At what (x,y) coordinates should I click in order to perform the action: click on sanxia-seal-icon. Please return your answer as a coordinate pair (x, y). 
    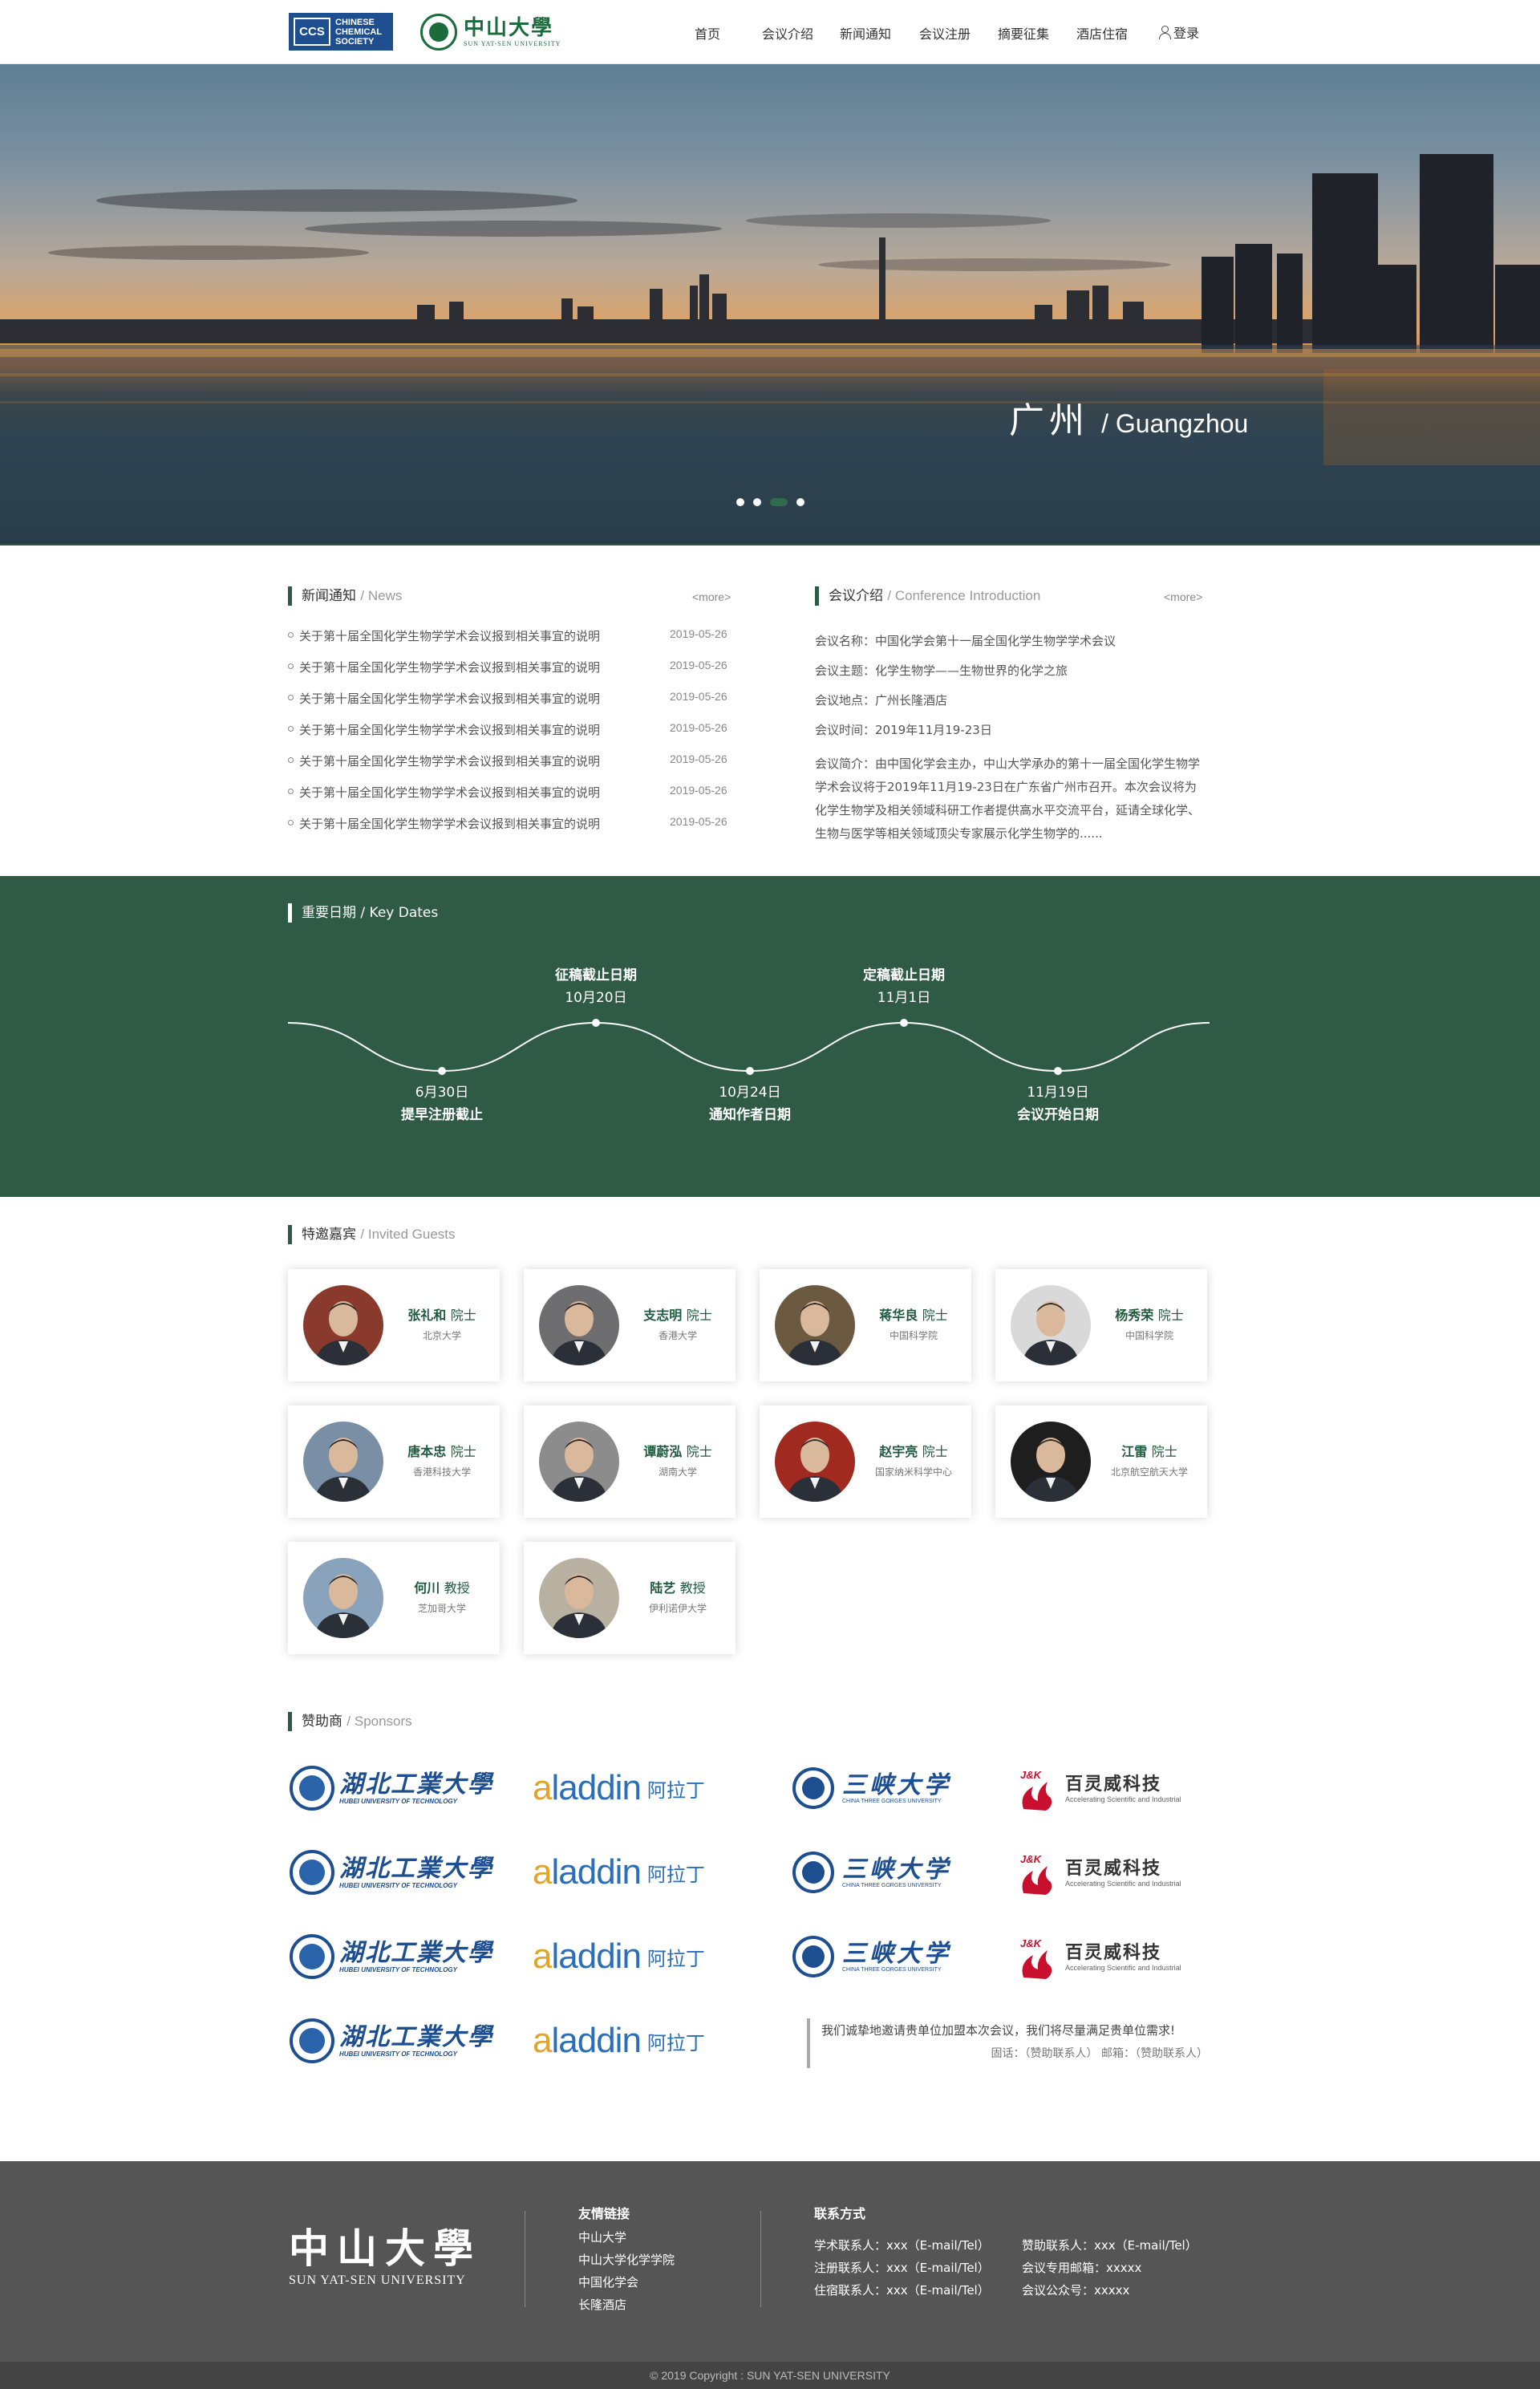
    Looking at the image, I should click on (813, 1872).